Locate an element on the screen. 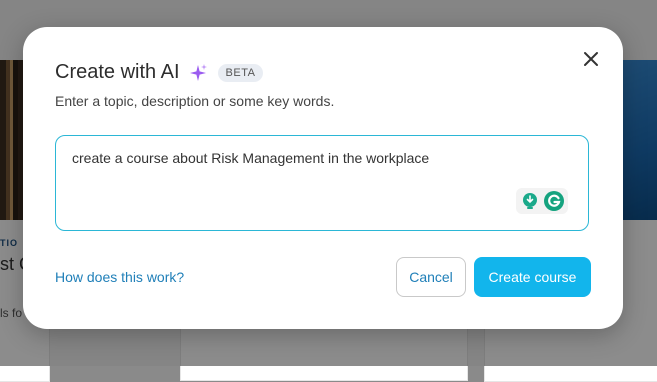  close-icon is located at coordinates (591, 61).